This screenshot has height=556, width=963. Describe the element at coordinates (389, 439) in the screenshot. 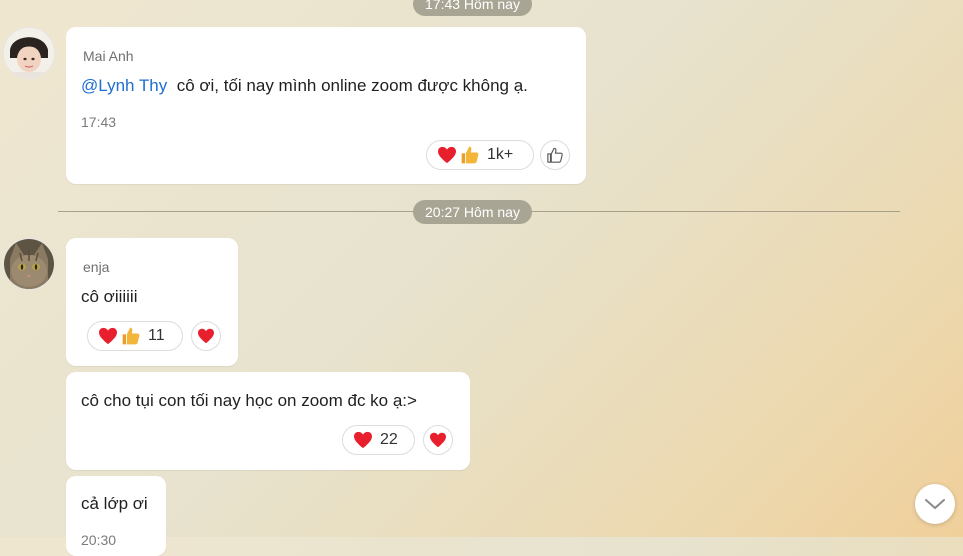

I see `reaction-count: 22` at that location.